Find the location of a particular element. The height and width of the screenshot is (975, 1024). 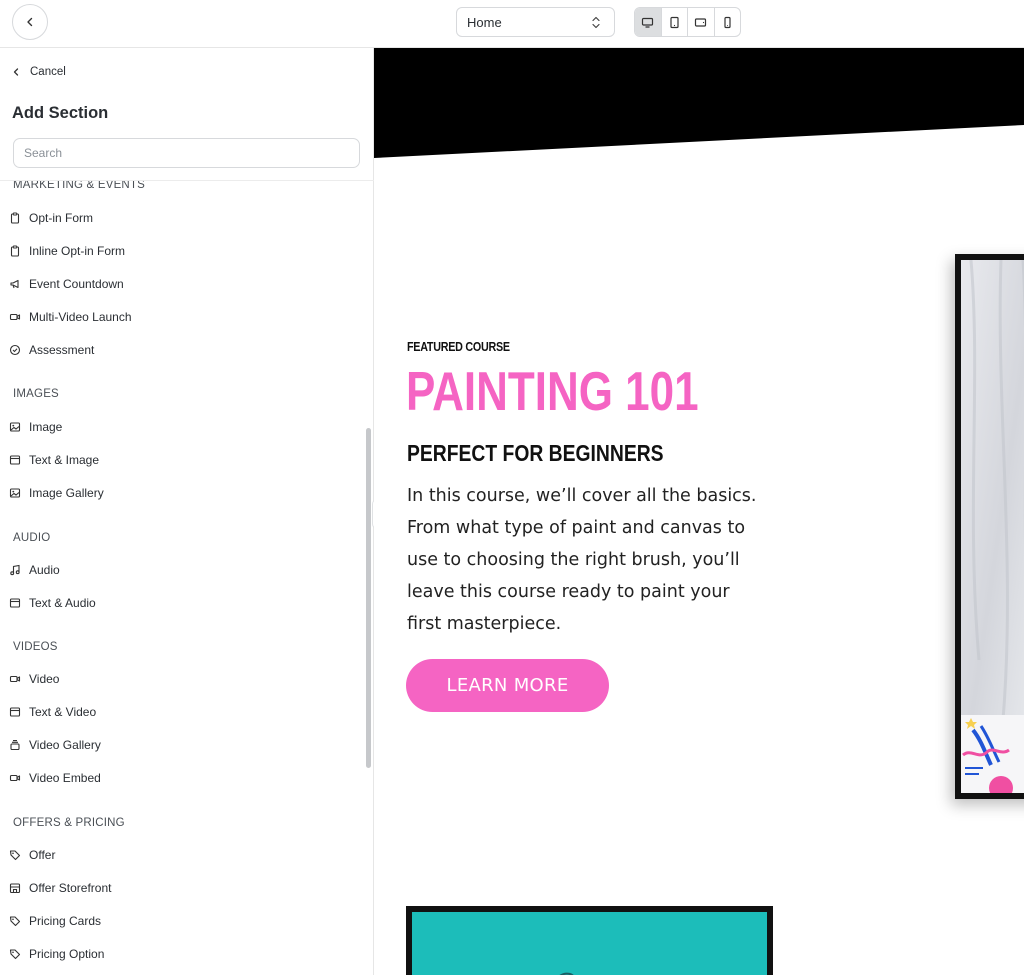

tablet-landscape-icon is located at coordinates (701, 22).